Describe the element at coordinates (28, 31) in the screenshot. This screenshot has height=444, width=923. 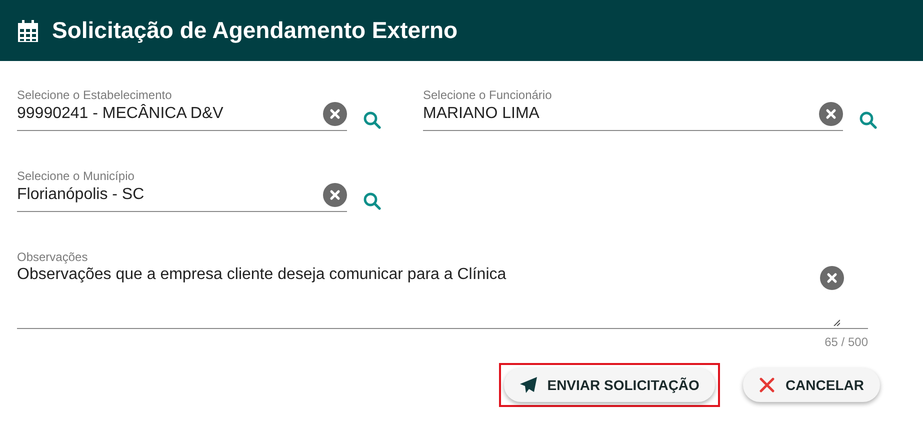
I see `calendar-icon` at that location.